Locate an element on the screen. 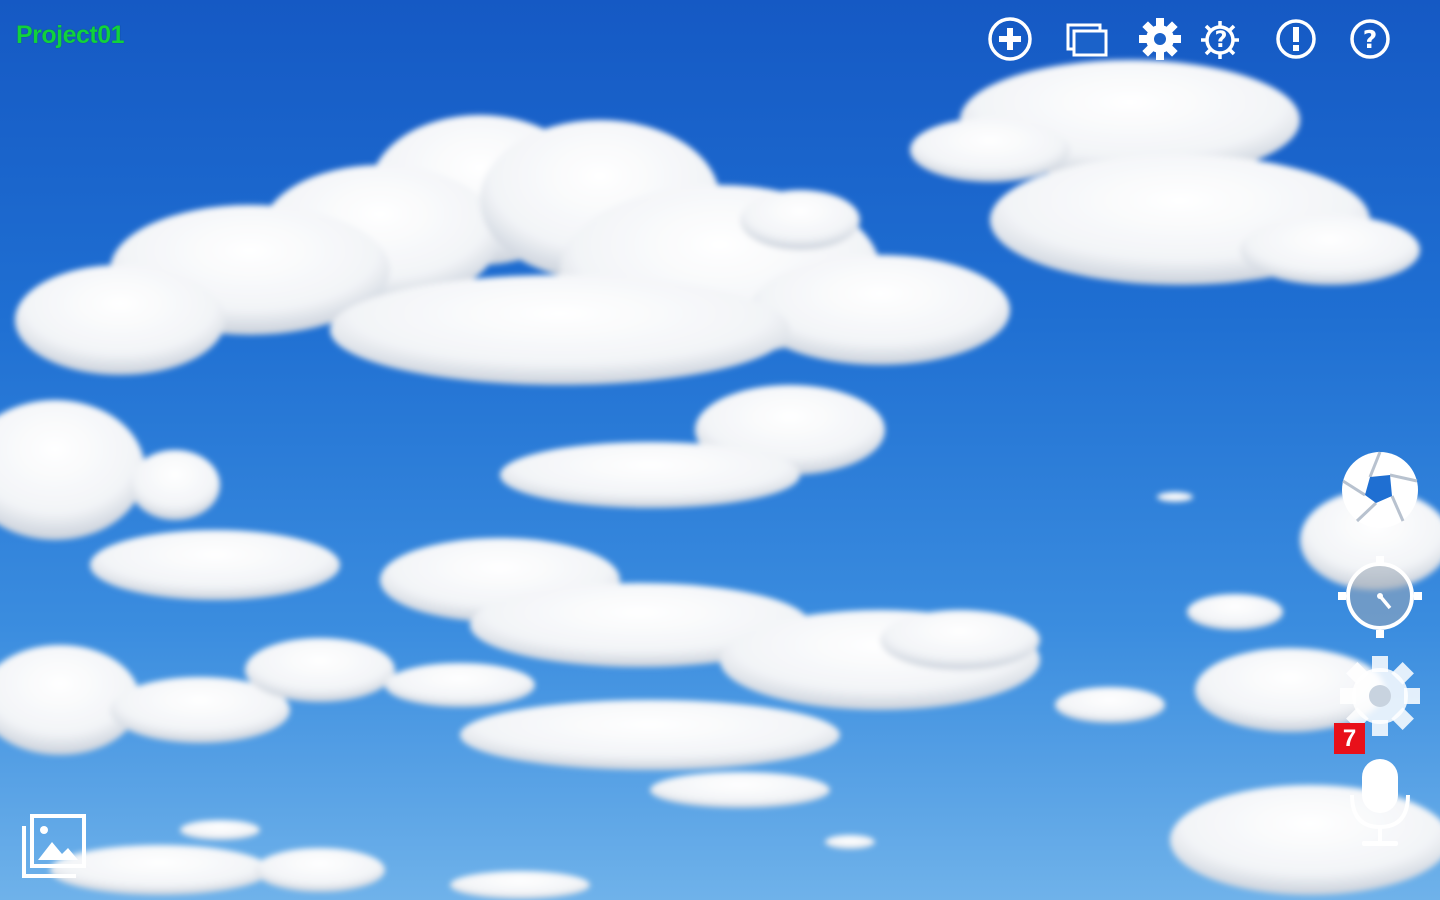 The width and height of the screenshot is (1440, 900). microphone-button is located at coordinates (1380, 803).